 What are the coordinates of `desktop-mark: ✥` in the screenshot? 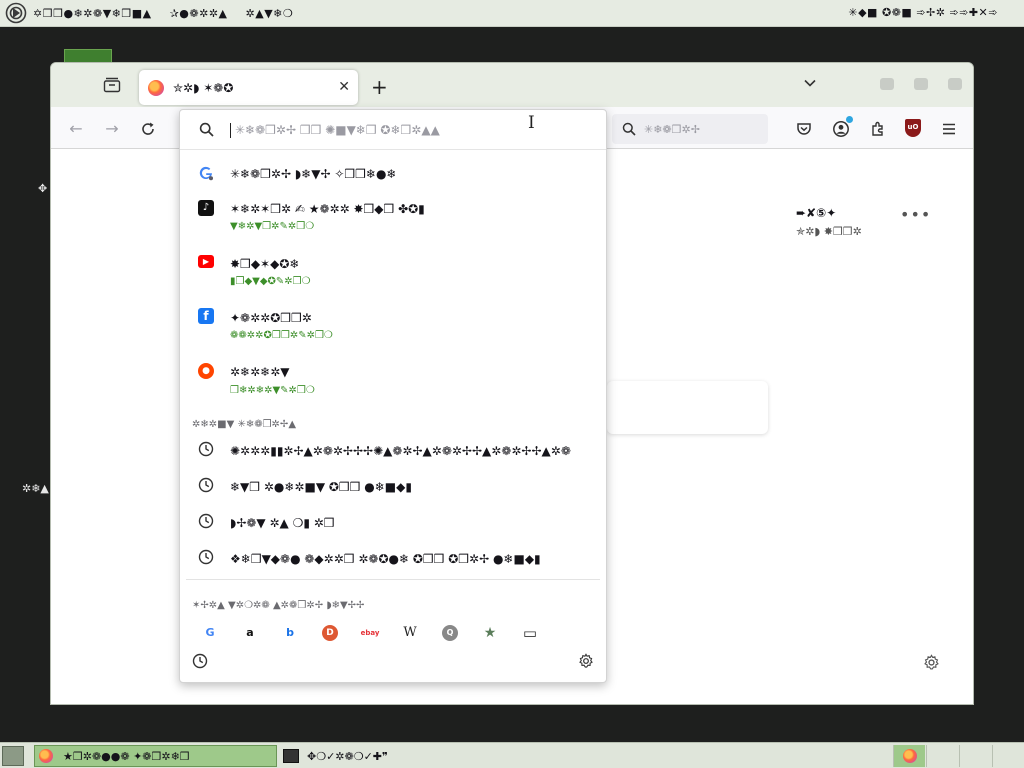 It's located at (43, 188).